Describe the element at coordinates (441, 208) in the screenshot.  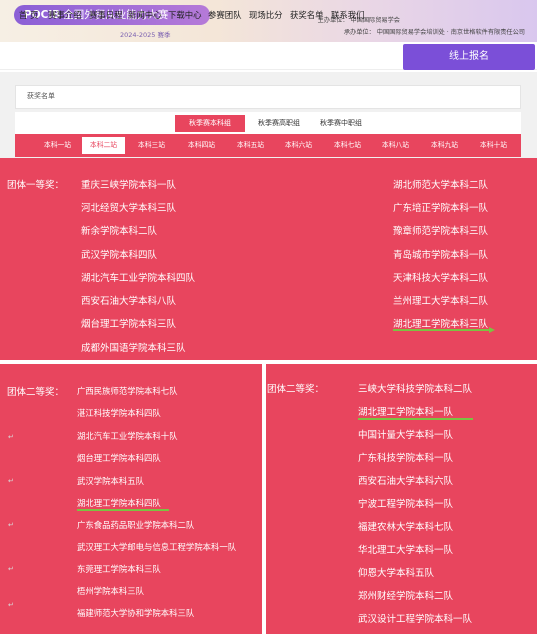
I see `team-name: 广东培正学院本科一队` at that location.